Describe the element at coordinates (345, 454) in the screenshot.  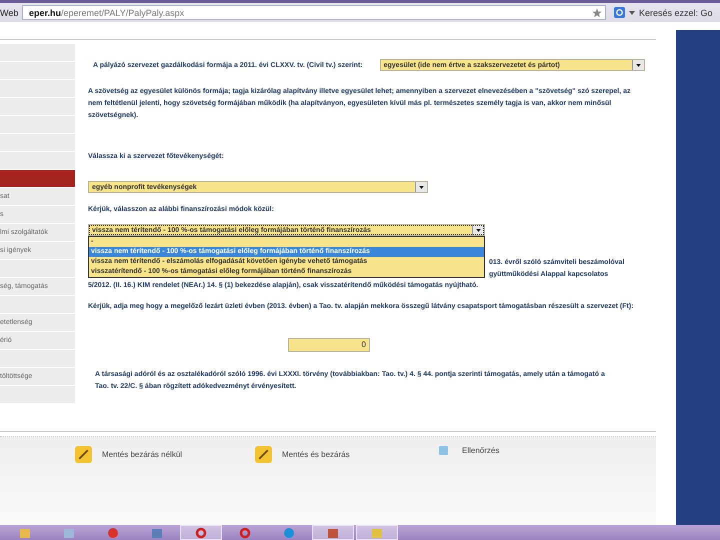
I see `action-button: Mentés és bezárás` at that location.